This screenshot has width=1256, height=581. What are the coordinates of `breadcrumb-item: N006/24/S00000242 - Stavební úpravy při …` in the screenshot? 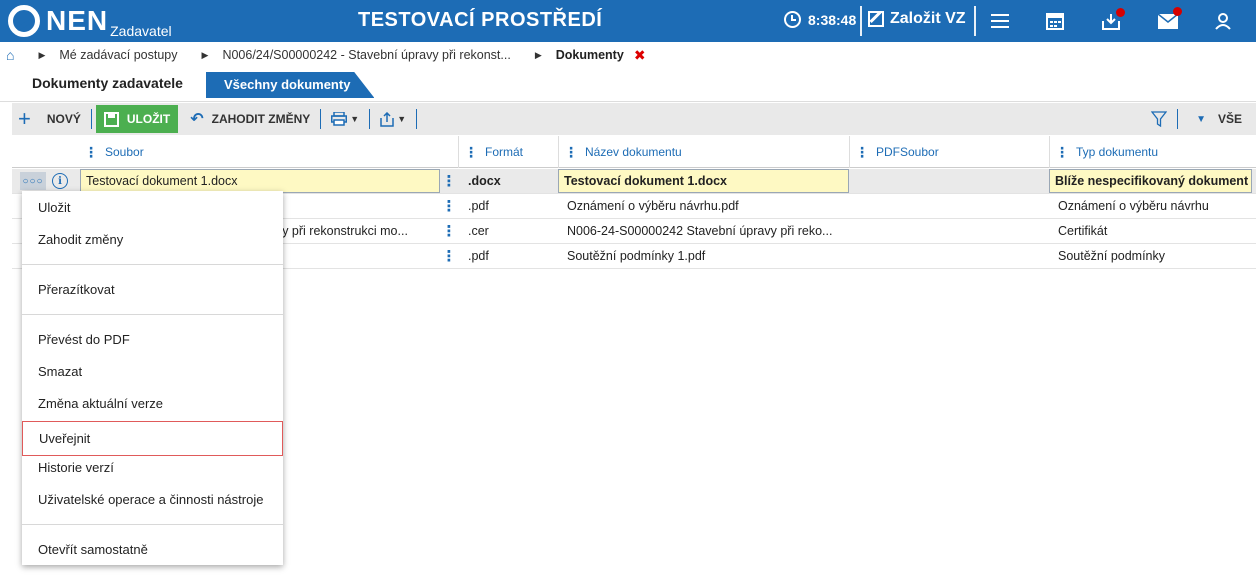 It's located at (366, 55).